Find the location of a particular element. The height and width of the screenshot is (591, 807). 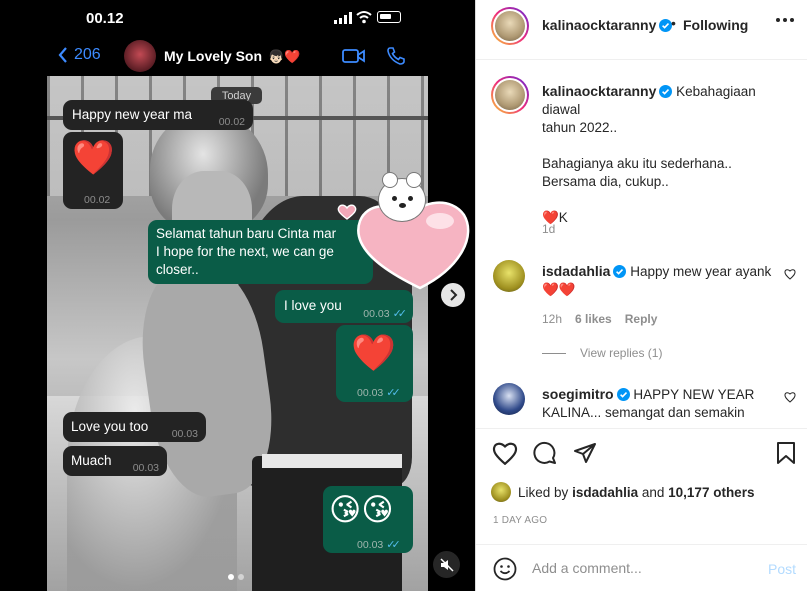

speaker-muted-icon is located at coordinates (446, 564).